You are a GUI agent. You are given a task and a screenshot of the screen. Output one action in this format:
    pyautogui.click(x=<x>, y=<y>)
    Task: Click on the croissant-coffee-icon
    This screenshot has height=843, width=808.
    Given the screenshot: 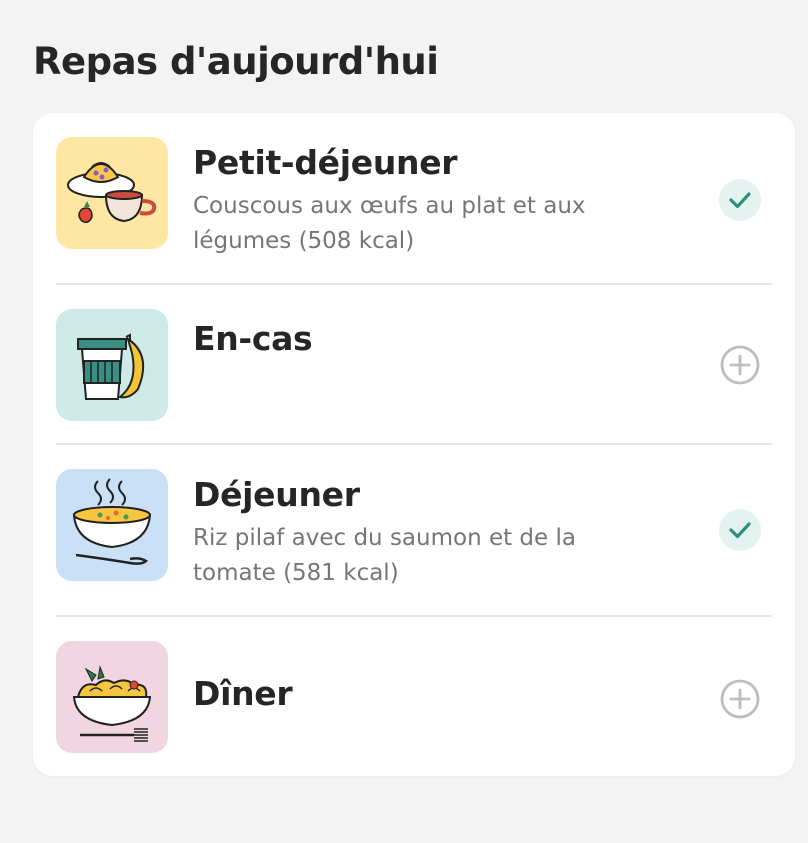 What is the action you would take?
    pyautogui.click(x=112, y=193)
    